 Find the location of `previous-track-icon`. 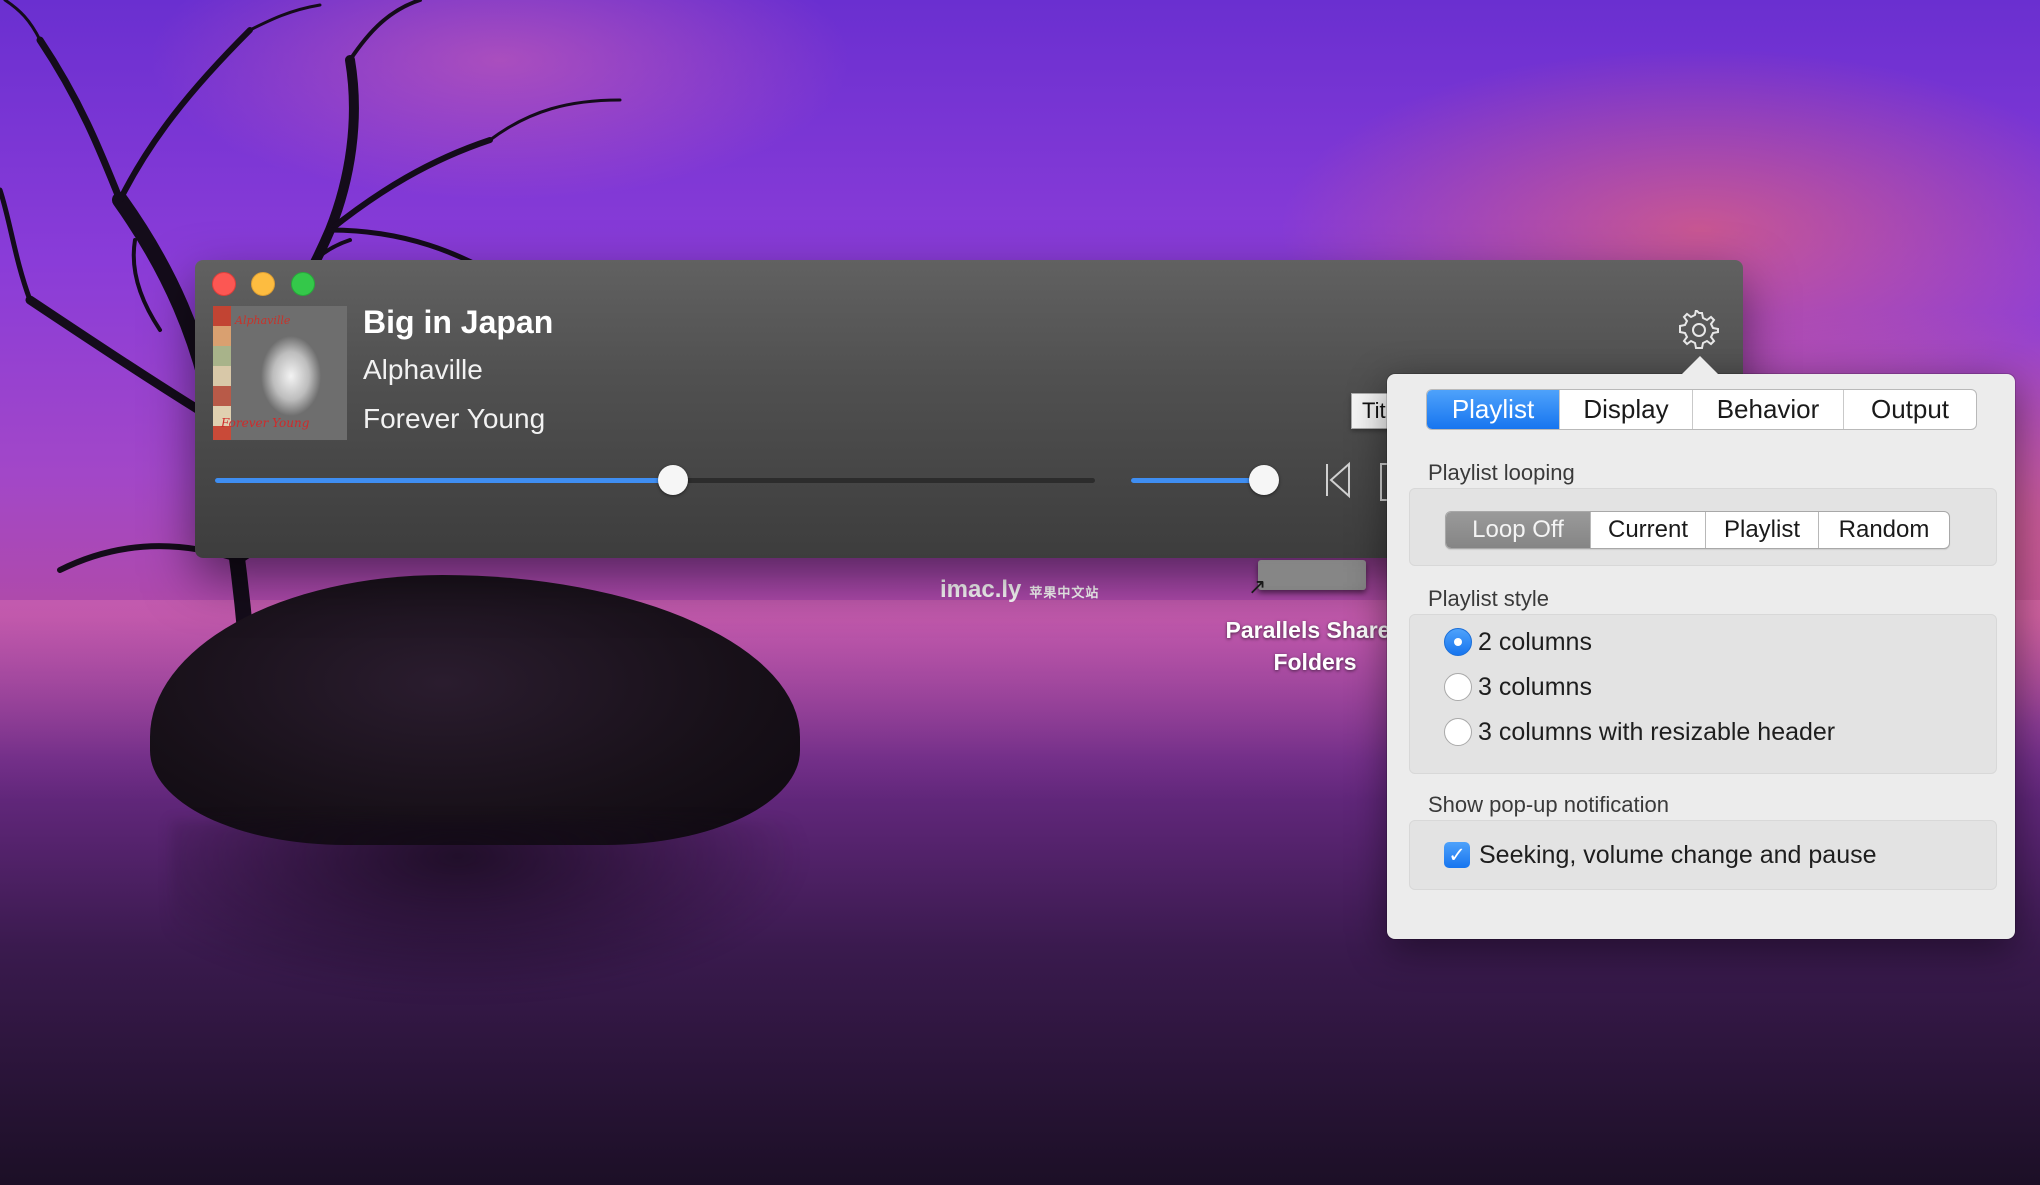

previous-track-icon is located at coordinates (1338, 480).